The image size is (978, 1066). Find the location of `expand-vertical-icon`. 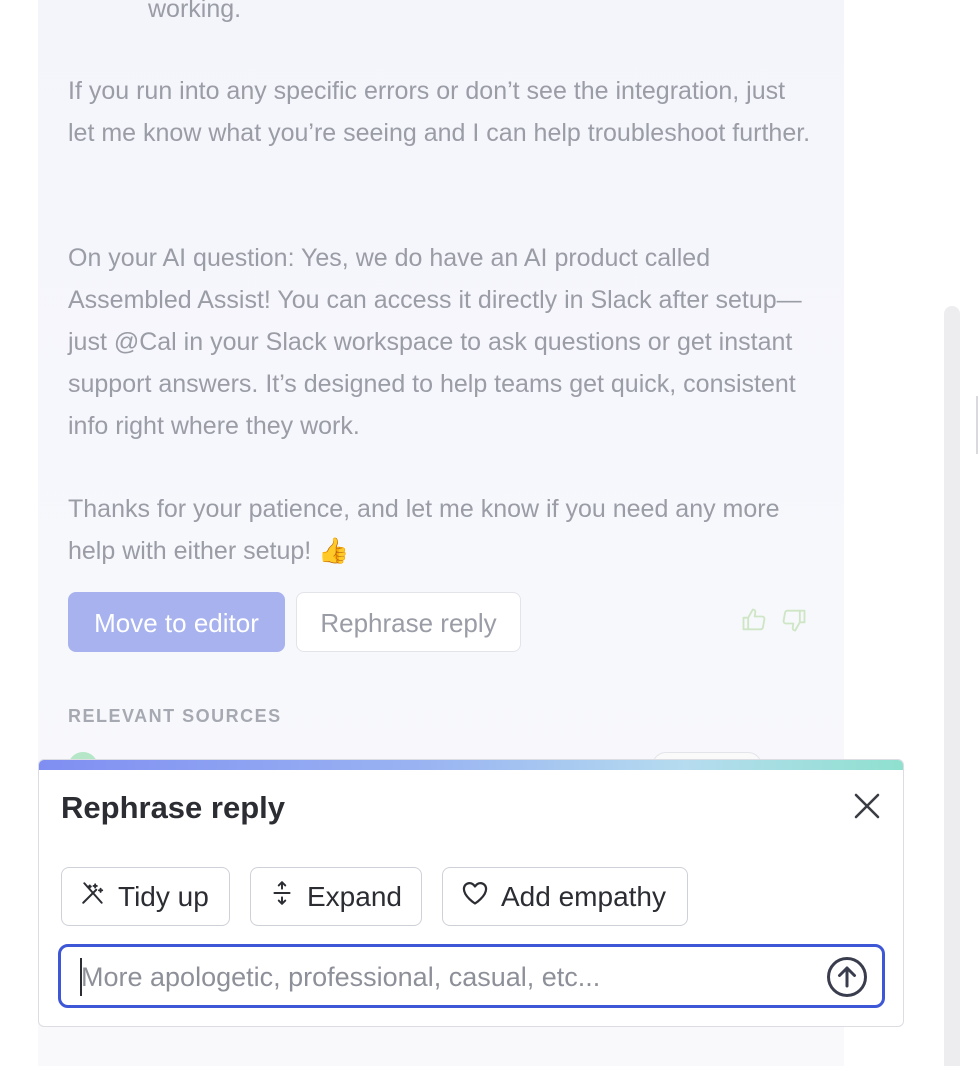

expand-vertical-icon is located at coordinates (282, 896).